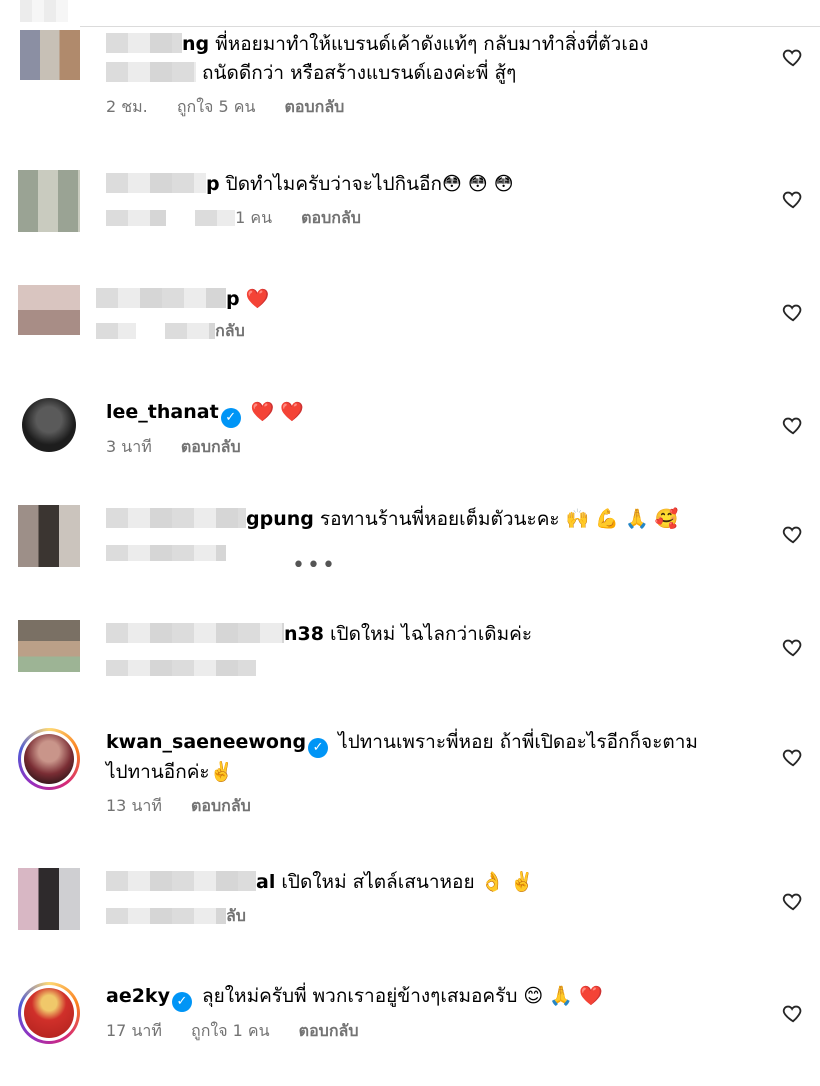  I want to click on comment-body: รอทานร้านพี่หอยเต็มตัวนะคะ 🙌 💪 🙏 🥰, so click(499, 519).